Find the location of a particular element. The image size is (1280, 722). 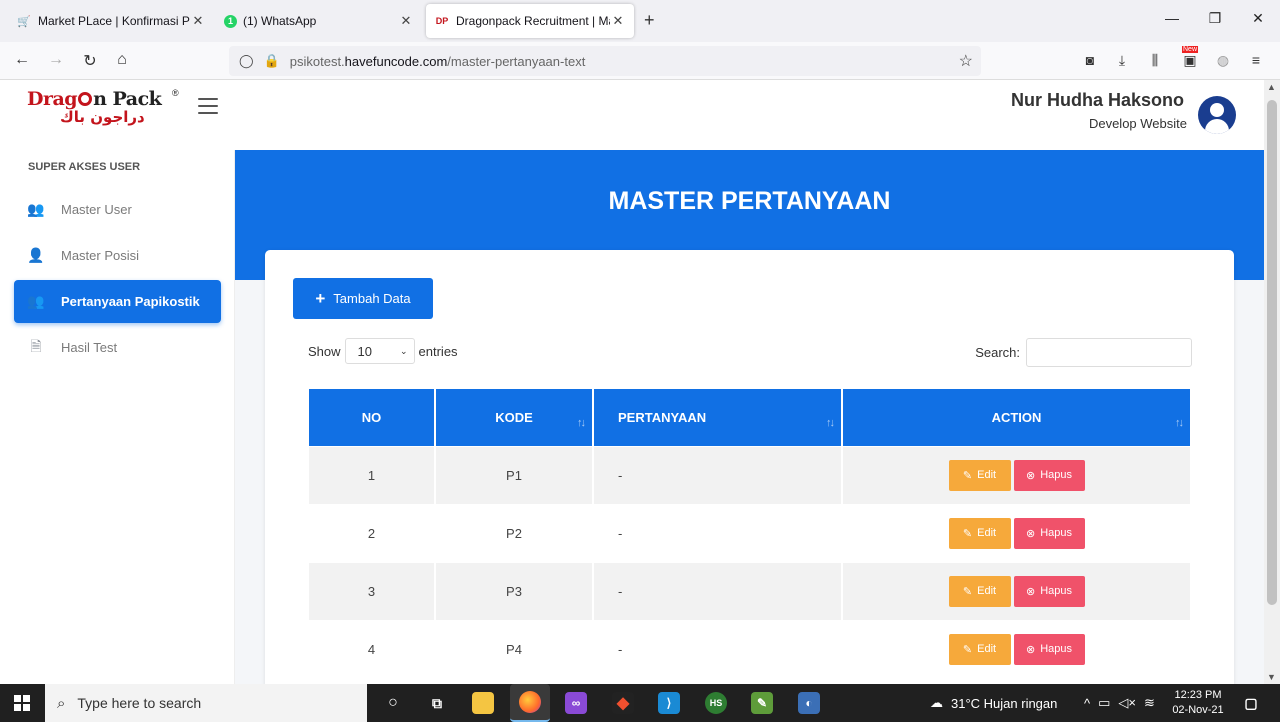

taskbar-search-box: ⌕ Type here to search is located at coordinates (206, 703).